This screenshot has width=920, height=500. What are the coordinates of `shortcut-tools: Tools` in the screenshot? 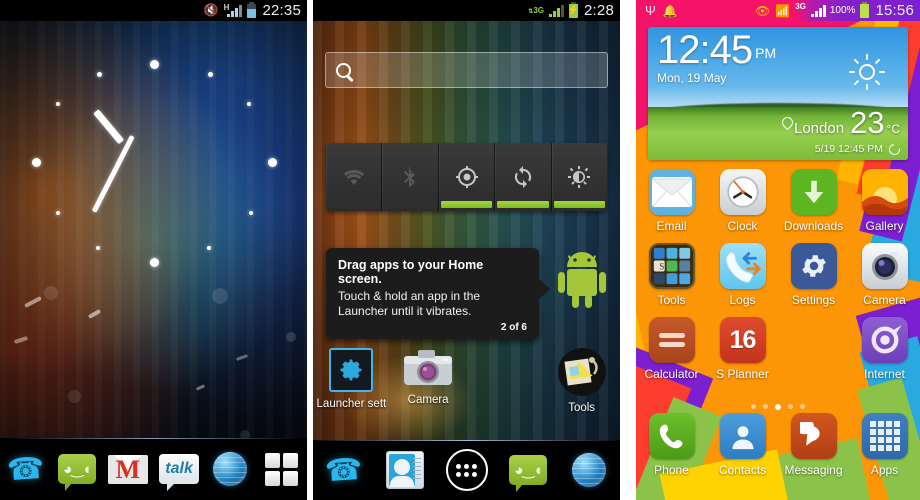 It's located at (581, 387).